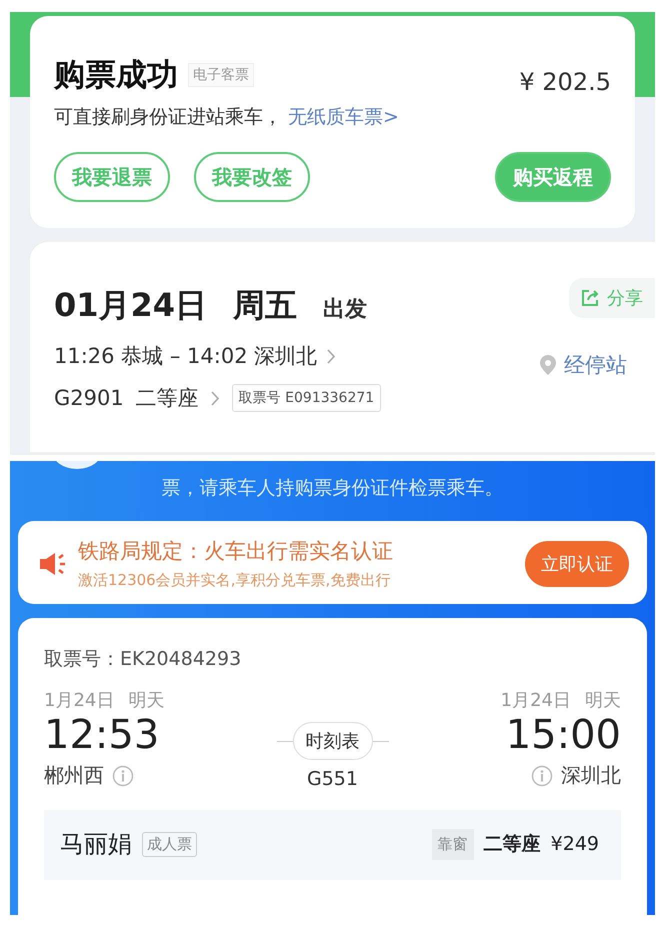 The height and width of the screenshot is (925, 665). I want to click on entry-note: 可直接刷身份证进站乘车，, so click(168, 117).